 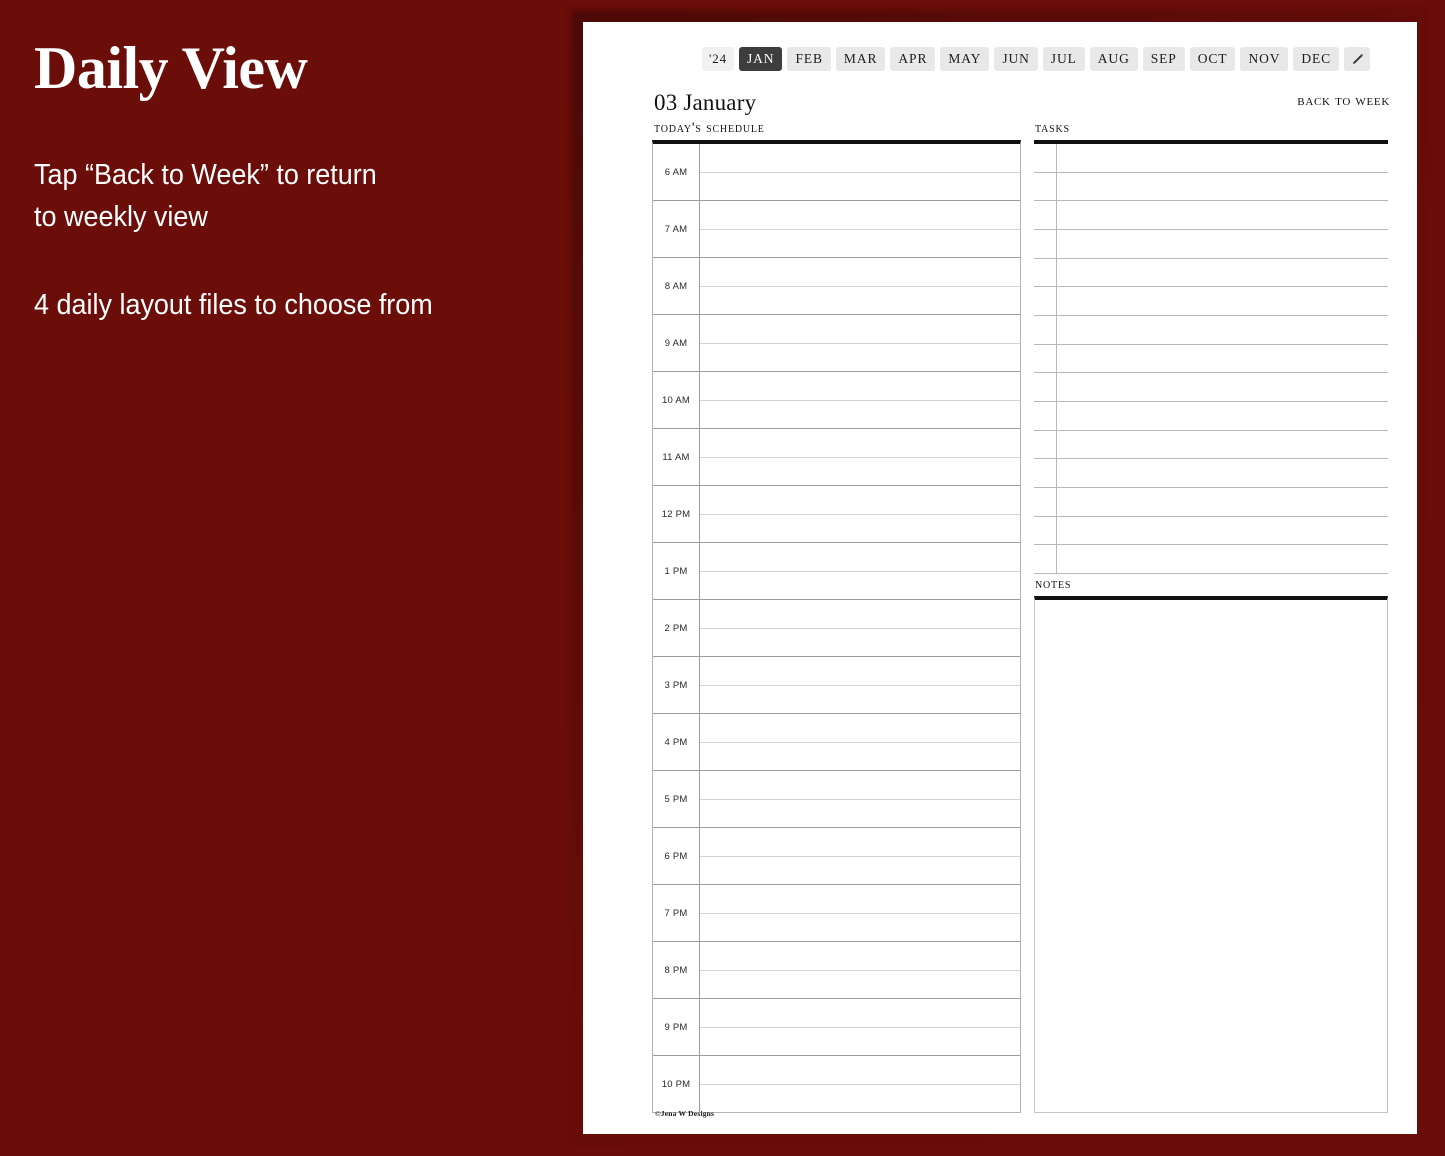 I want to click on schedule-hour-row: 5 PM, so click(x=836, y=799).